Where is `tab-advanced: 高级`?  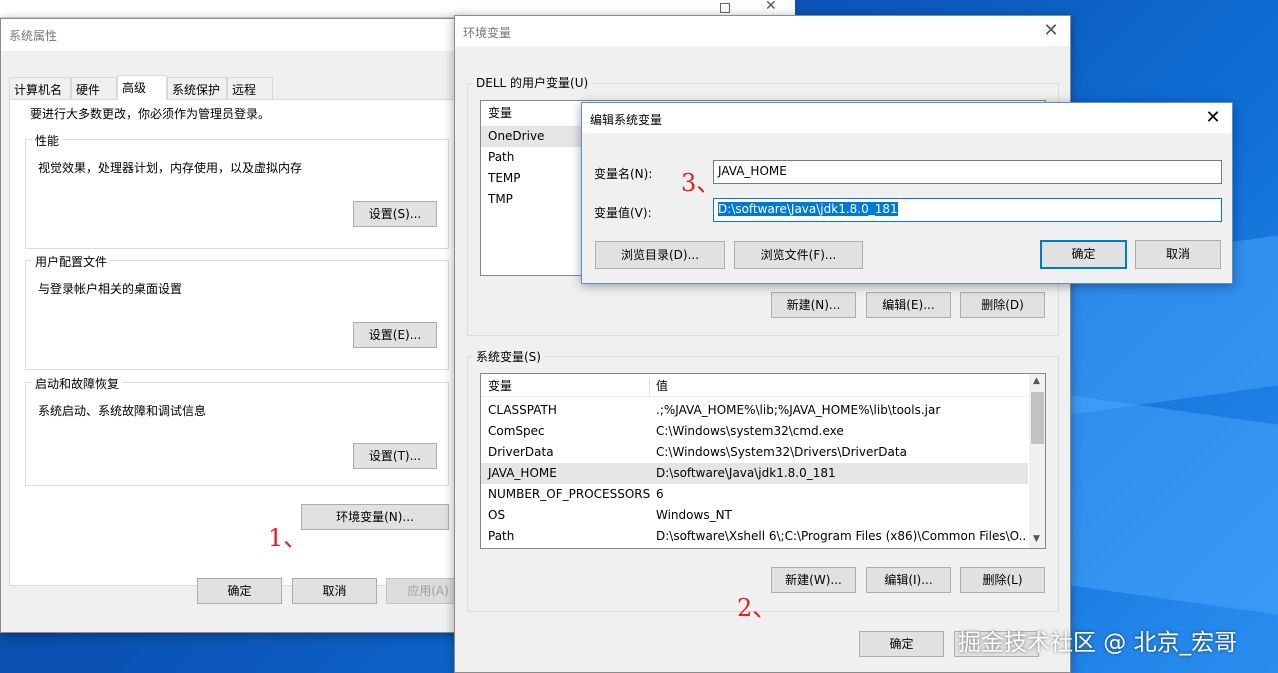 tab-advanced: 高级 is located at coordinates (142, 87).